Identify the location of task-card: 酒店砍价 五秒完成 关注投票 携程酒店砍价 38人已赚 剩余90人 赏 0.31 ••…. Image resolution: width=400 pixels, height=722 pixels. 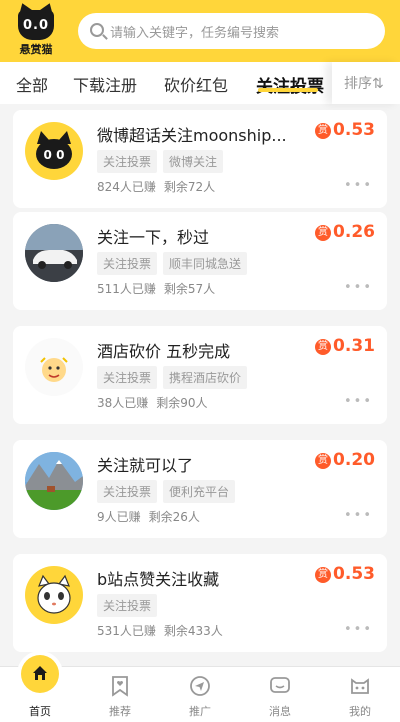
(200, 375).